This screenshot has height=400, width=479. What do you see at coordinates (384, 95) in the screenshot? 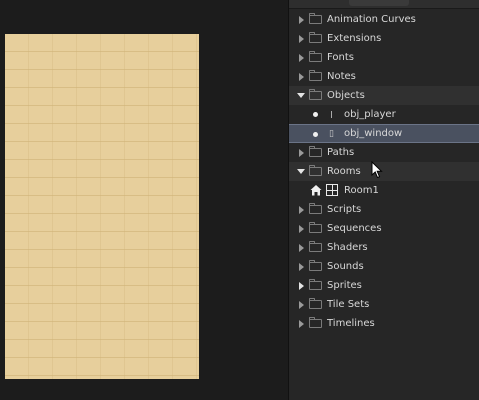
I see `folder-objects: Objects` at bounding box center [384, 95].